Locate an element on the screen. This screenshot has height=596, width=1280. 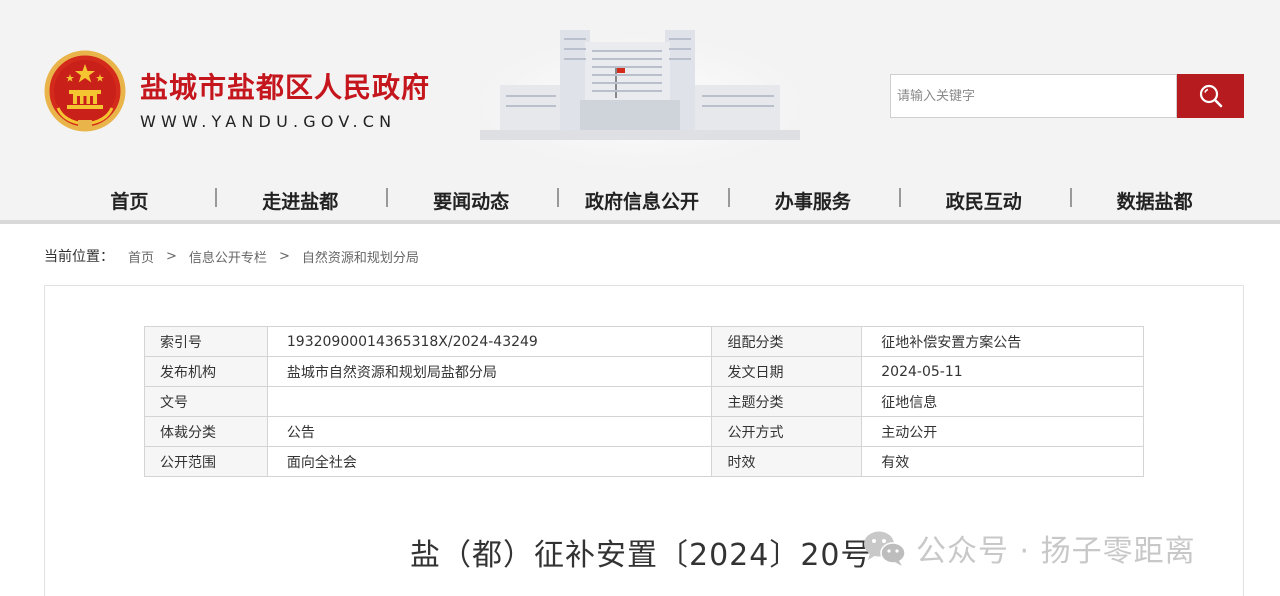
watermark-text: 公众号 · 扬子零距离 is located at coordinates (1056, 551).